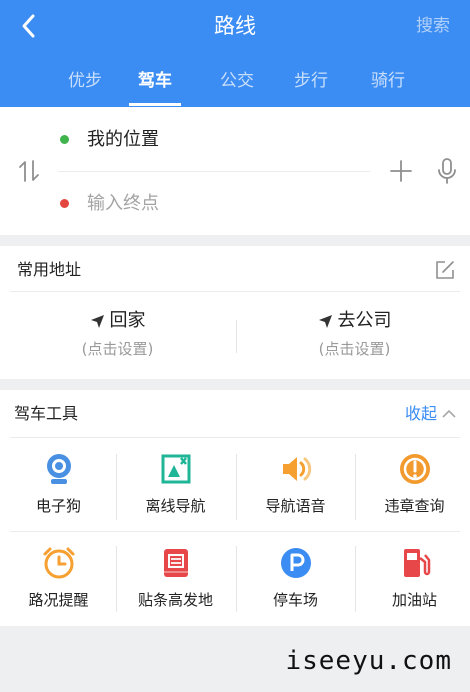  What do you see at coordinates (123, 140) in the screenshot?
I see `start-location: 我的位置` at bounding box center [123, 140].